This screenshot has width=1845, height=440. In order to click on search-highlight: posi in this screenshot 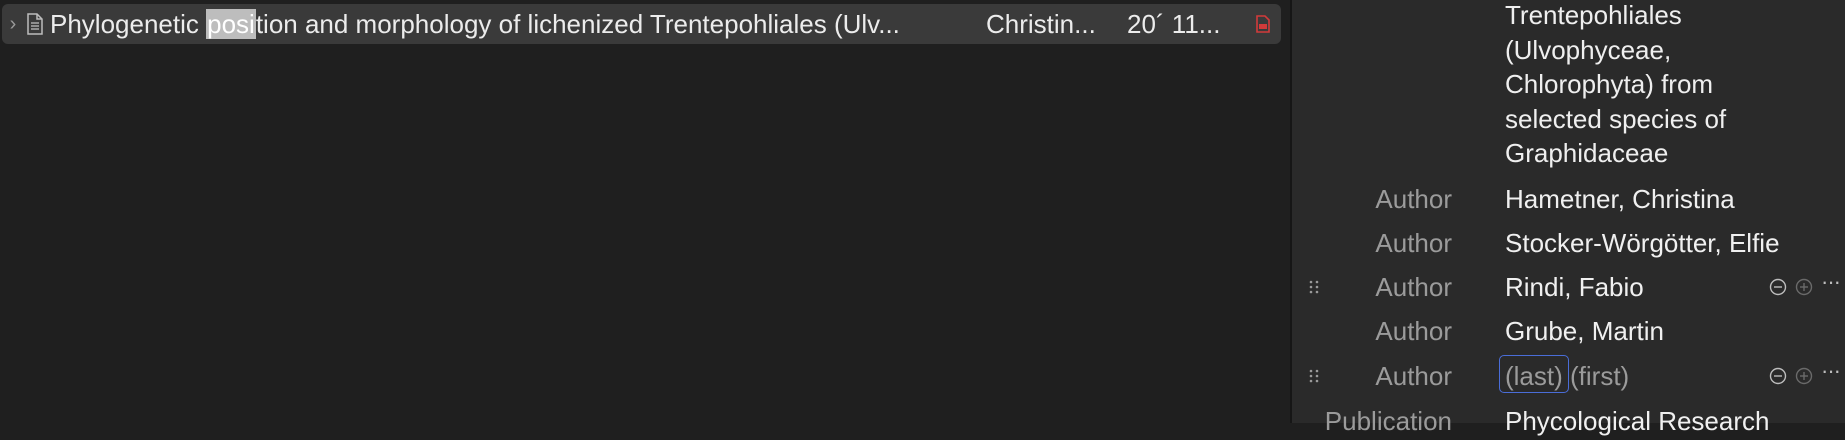, I will do `click(231, 23)`.